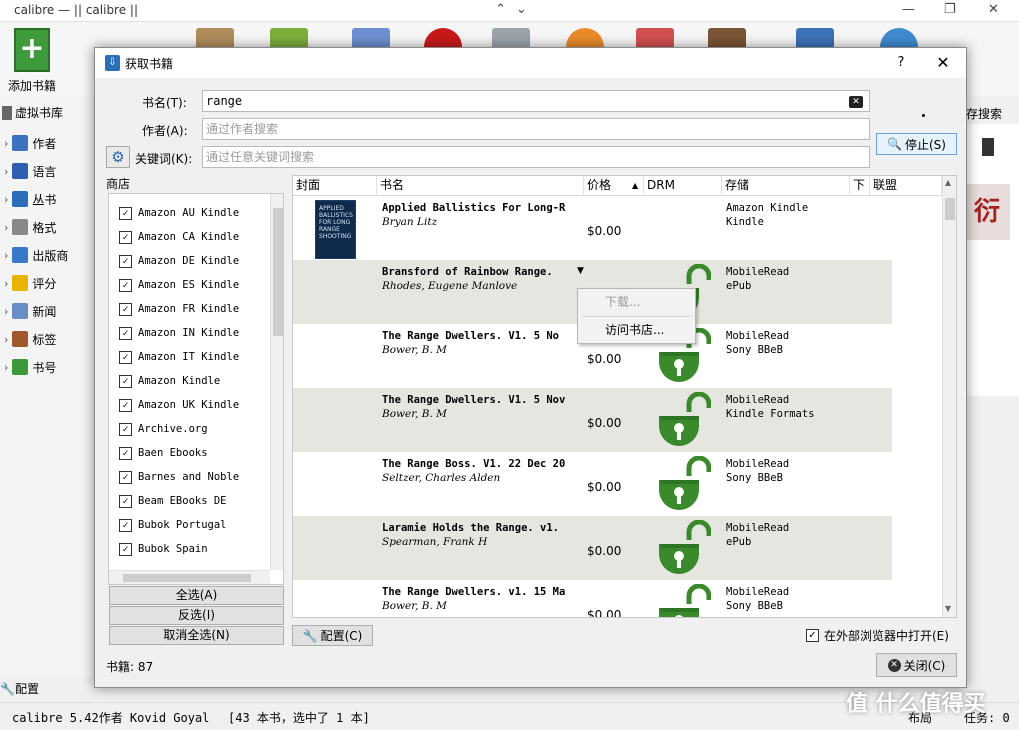 The height and width of the screenshot is (730, 1019). What do you see at coordinates (901, 63) in the screenshot?
I see `help-button: ?` at bounding box center [901, 63].